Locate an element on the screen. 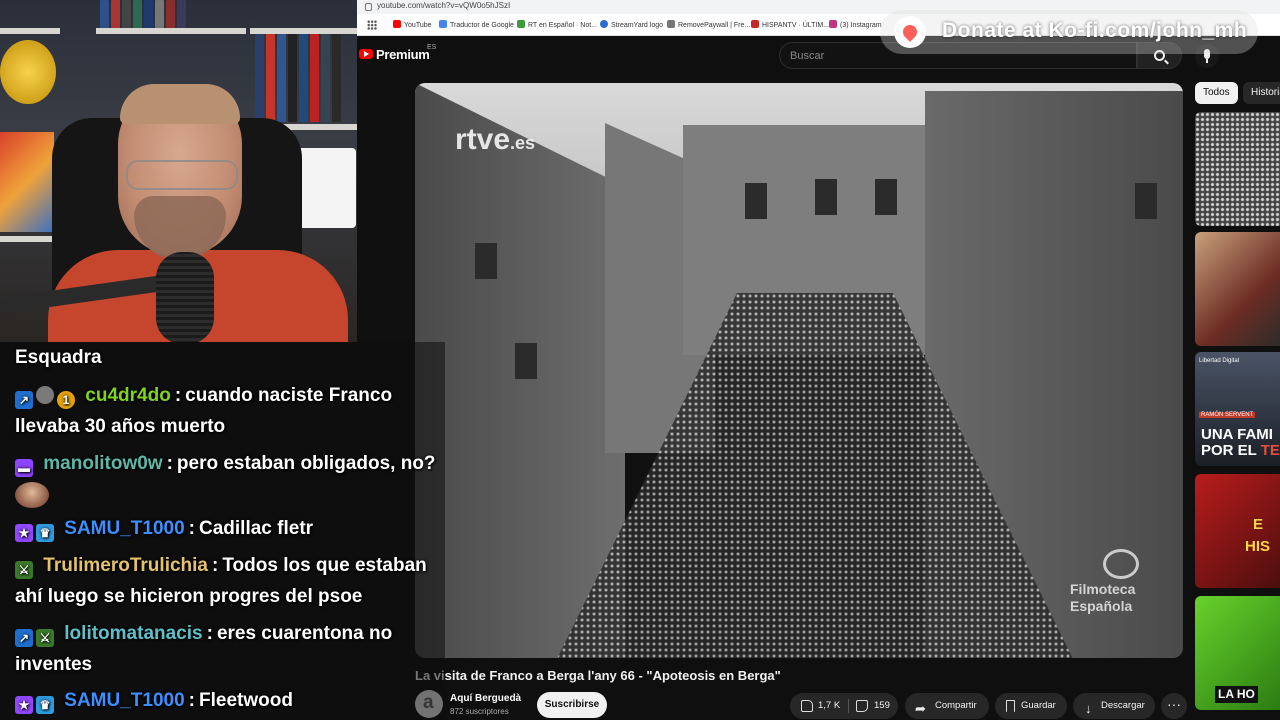  kofi-cup-icon is located at coordinates (910, 32).